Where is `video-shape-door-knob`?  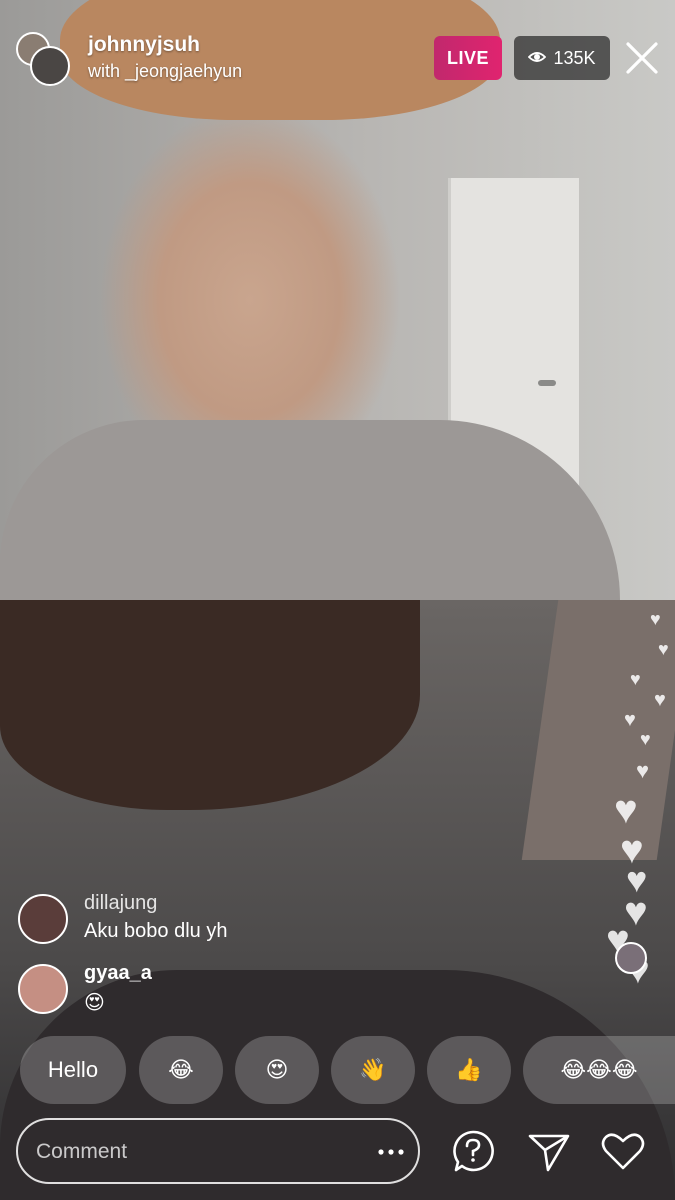
video-shape-door-knob is located at coordinates (547, 383).